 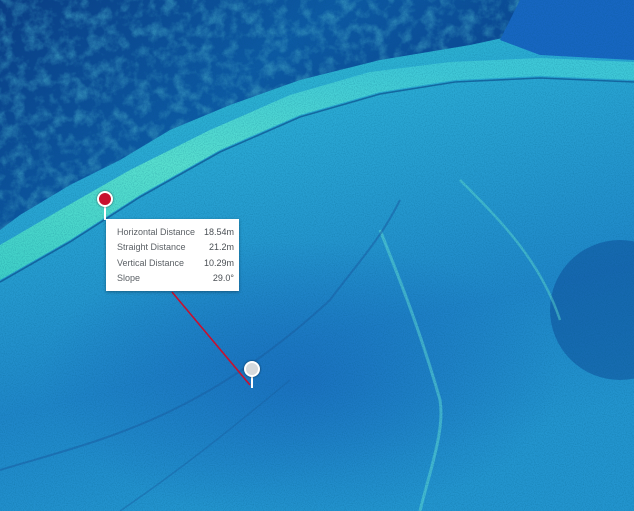 I want to click on vertical-distance-value: 10.29m, so click(x=218, y=262).